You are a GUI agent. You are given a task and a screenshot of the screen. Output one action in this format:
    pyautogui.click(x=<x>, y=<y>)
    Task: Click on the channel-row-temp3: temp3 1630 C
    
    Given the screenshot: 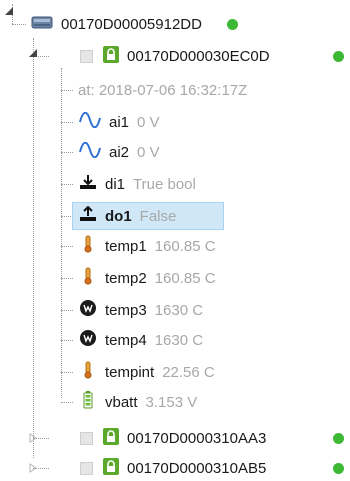 What is the action you would take?
    pyautogui.click(x=141, y=310)
    